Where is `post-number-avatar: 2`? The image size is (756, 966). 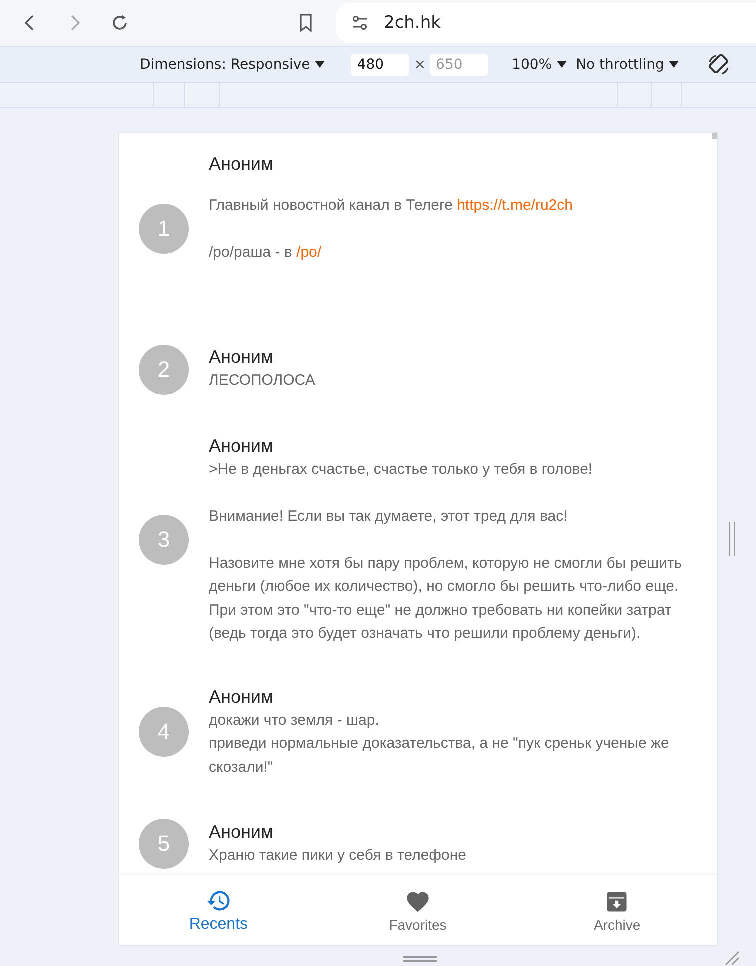
post-number-avatar: 2 is located at coordinates (164, 369).